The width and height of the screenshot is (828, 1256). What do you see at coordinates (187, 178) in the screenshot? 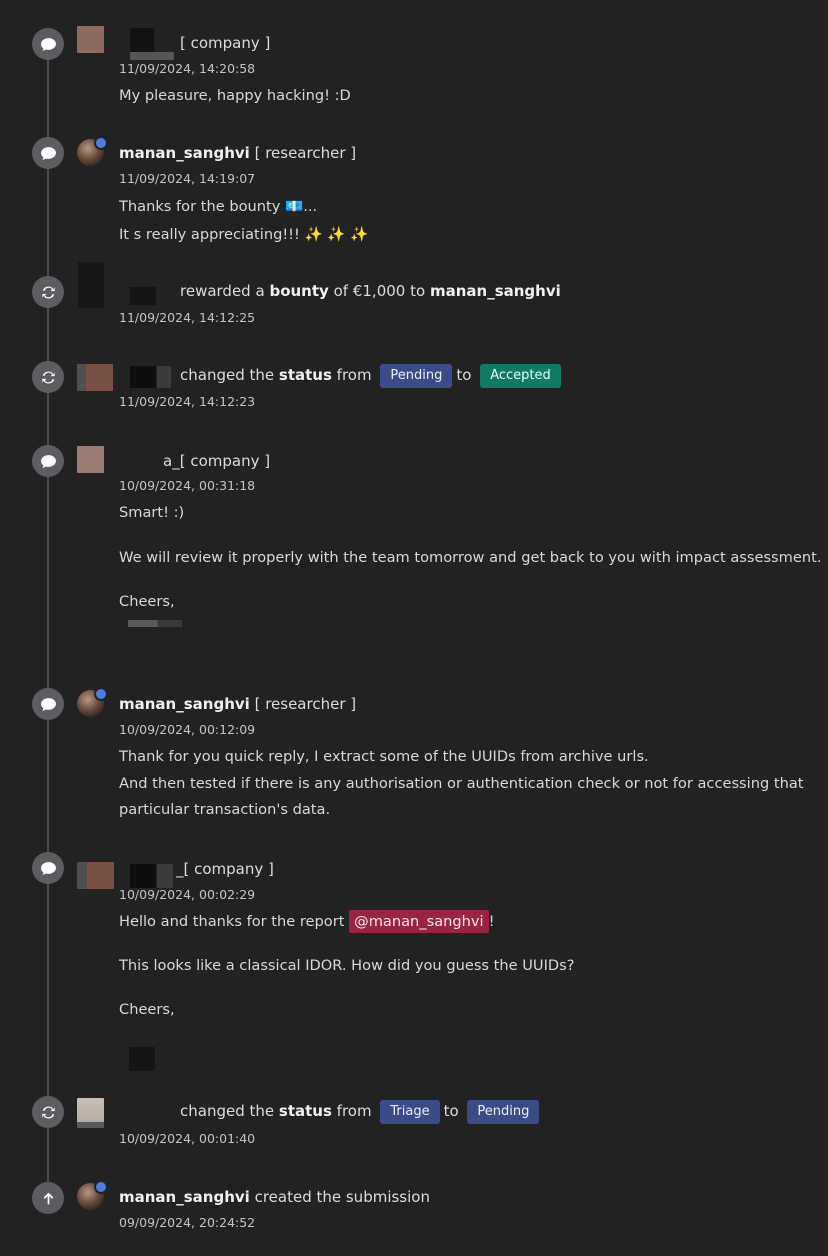
I see `timestamp: 11/09/2024, 14:19:07` at bounding box center [187, 178].